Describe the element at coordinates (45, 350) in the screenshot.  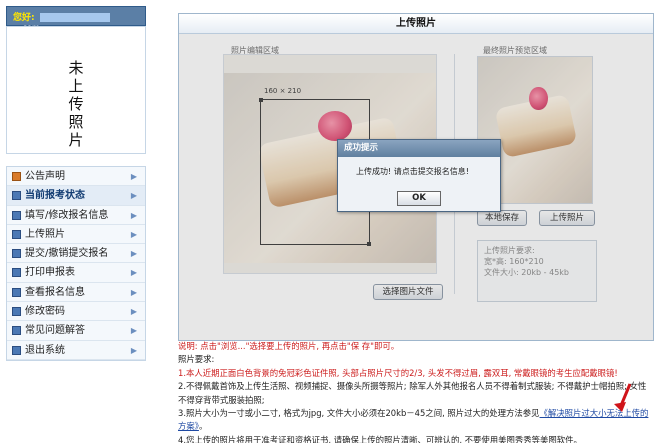
I see `sidebar-item-label: 退出系统` at that location.